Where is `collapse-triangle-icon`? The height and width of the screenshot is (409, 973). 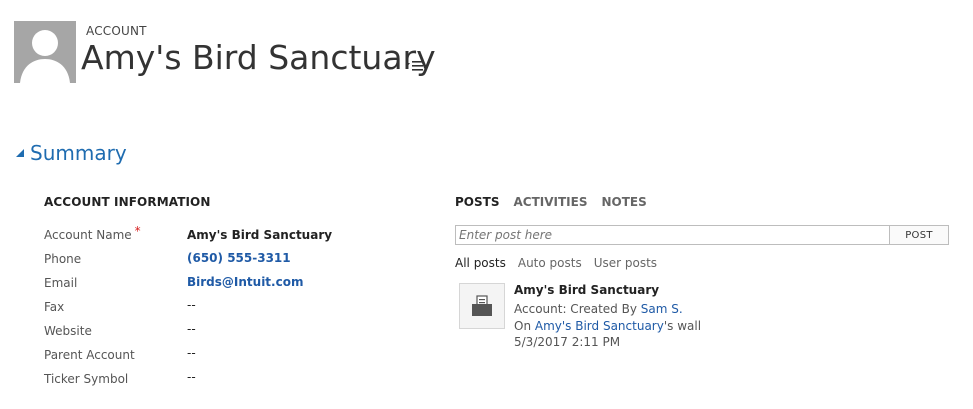 collapse-triangle-icon is located at coordinates (20, 153).